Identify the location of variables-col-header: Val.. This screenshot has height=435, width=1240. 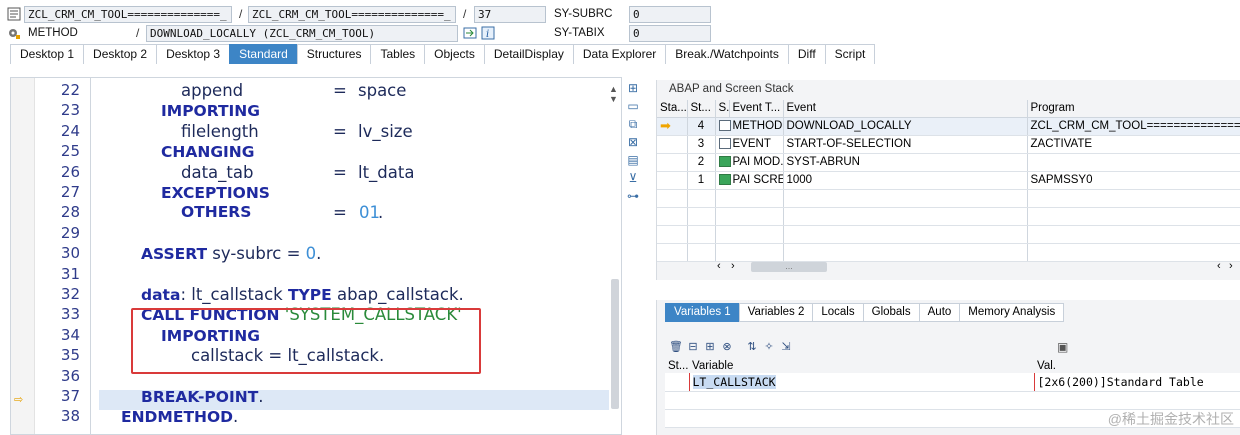
(1137, 365).